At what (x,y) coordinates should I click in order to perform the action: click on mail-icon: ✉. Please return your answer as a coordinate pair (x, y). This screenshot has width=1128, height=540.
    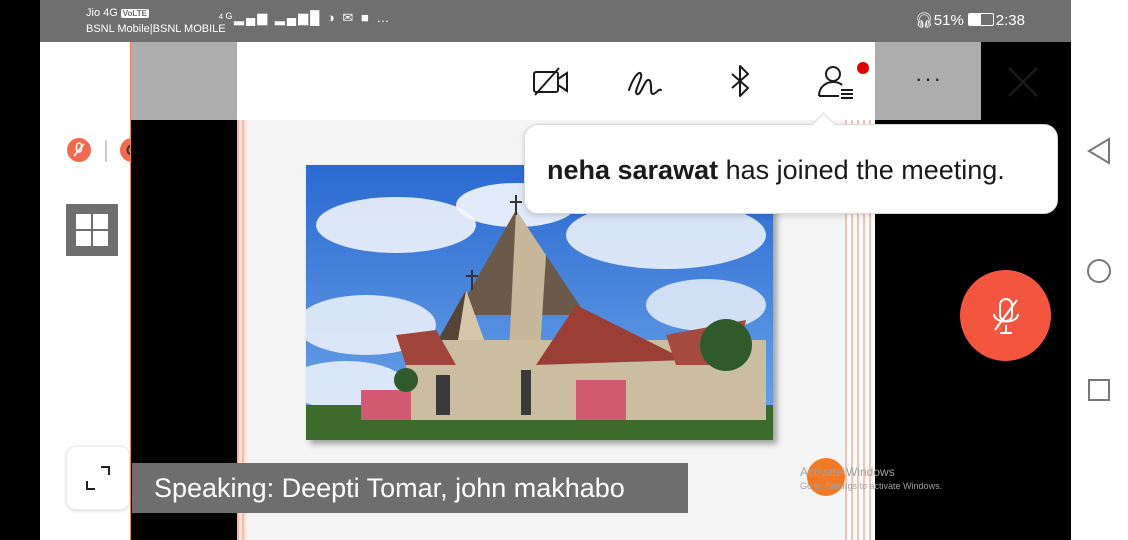
    Looking at the image, I should click on (349, 17).